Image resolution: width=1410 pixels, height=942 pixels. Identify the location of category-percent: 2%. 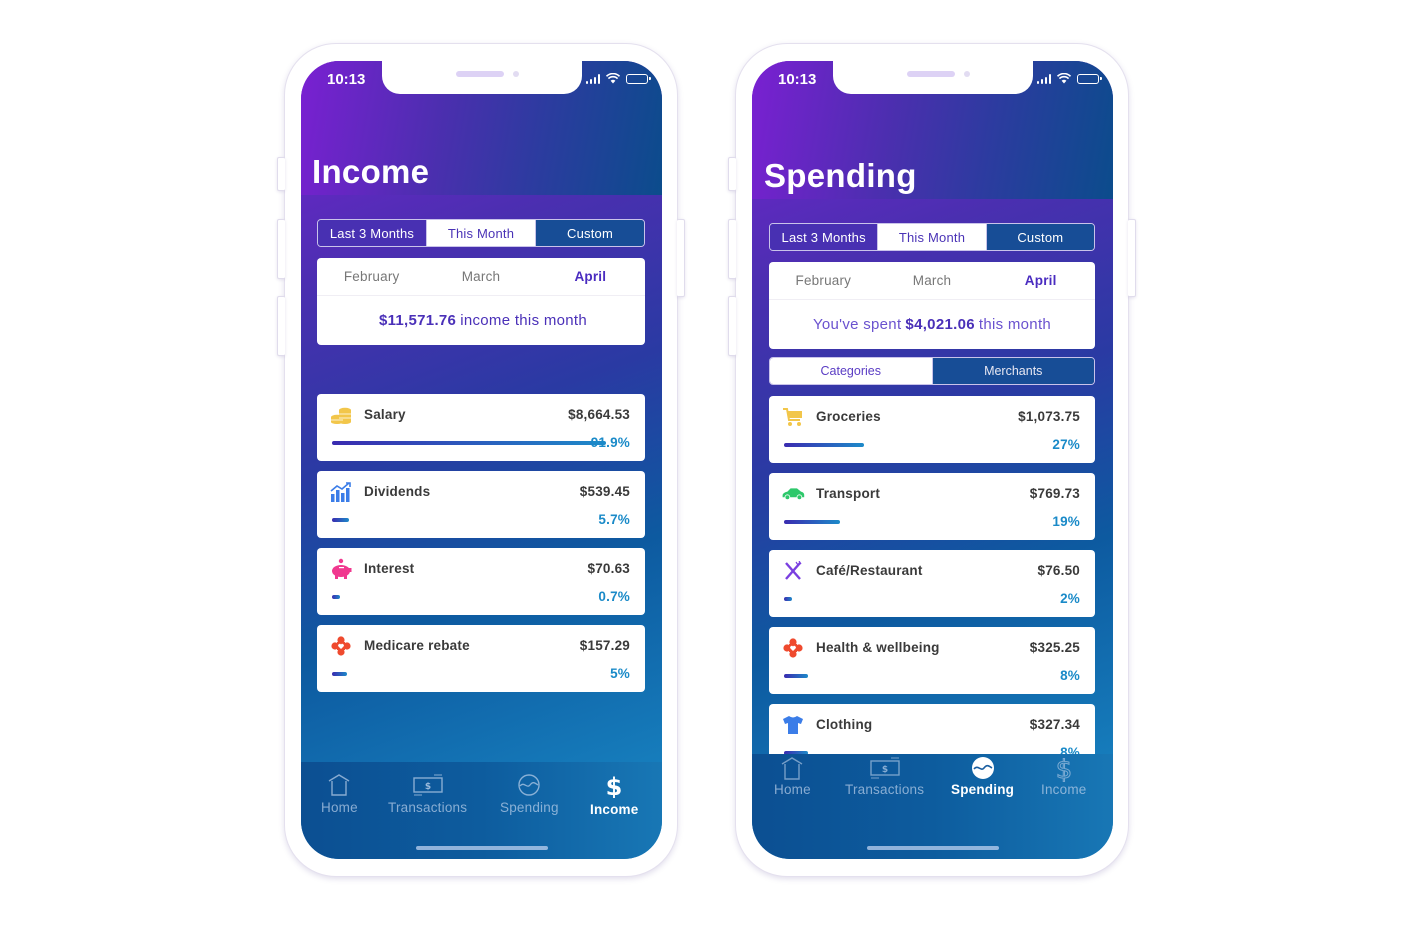
(1070, 598).